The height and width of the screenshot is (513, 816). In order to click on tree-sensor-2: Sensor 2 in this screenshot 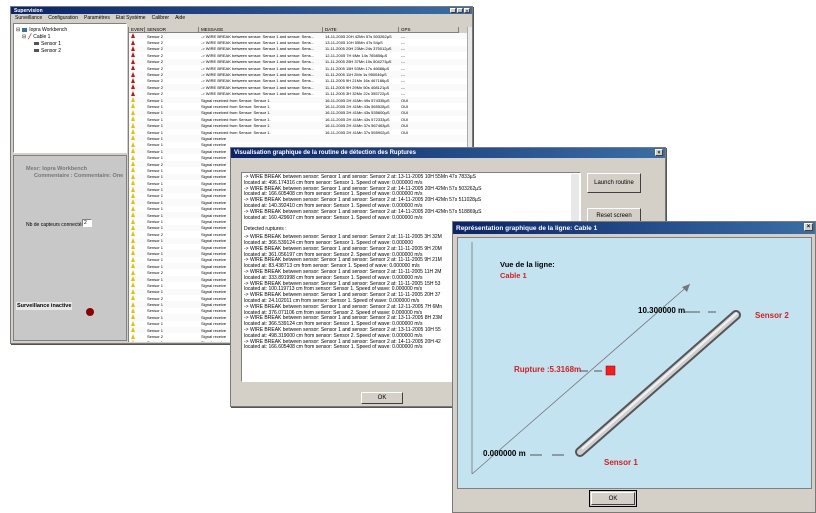, I will do `click(70, 50)`.